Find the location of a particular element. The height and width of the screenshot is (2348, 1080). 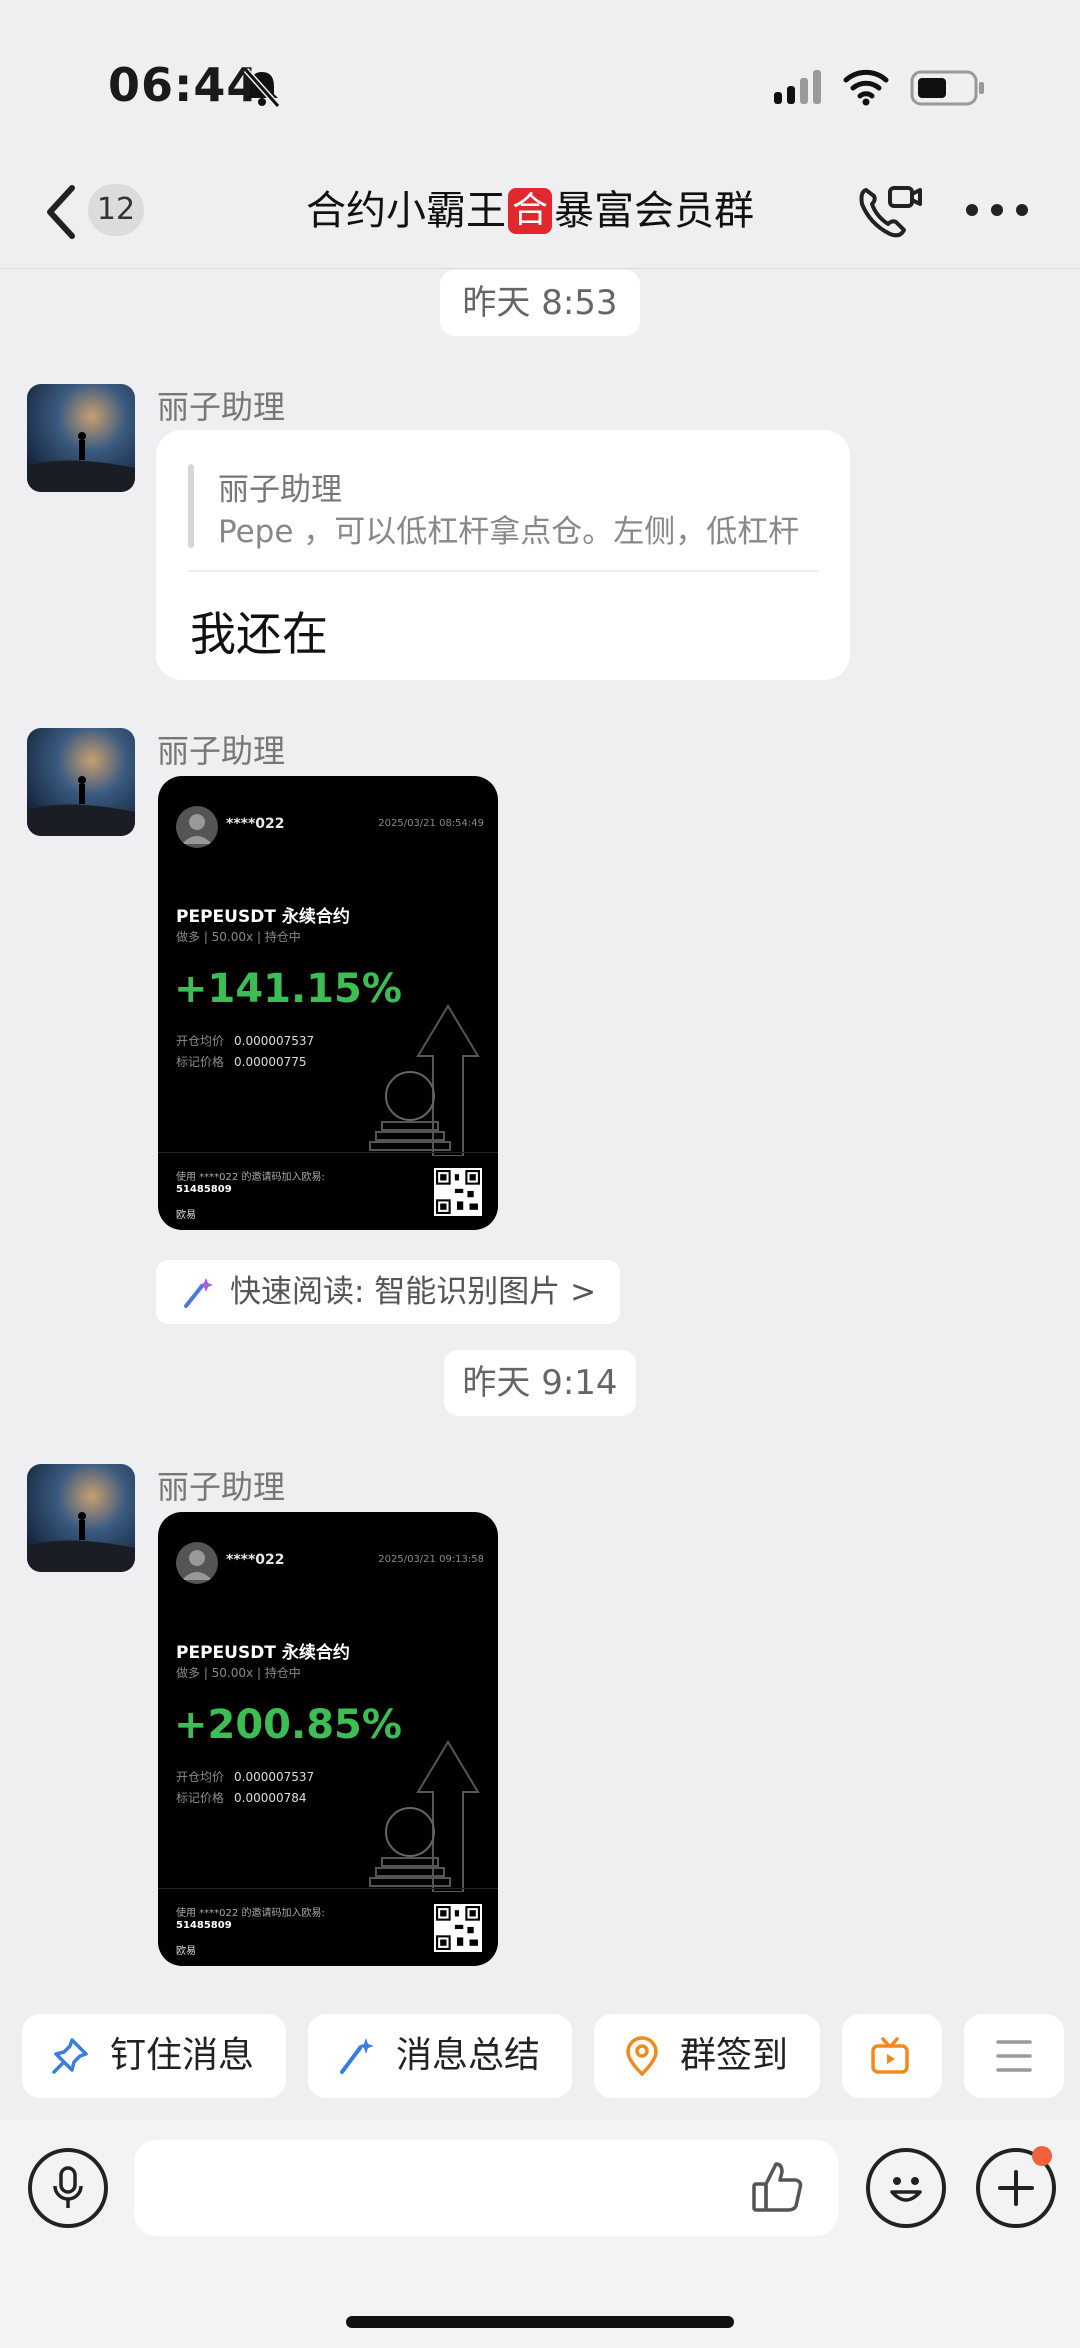

sparkle-icon is located at coordinates (357, 2056).